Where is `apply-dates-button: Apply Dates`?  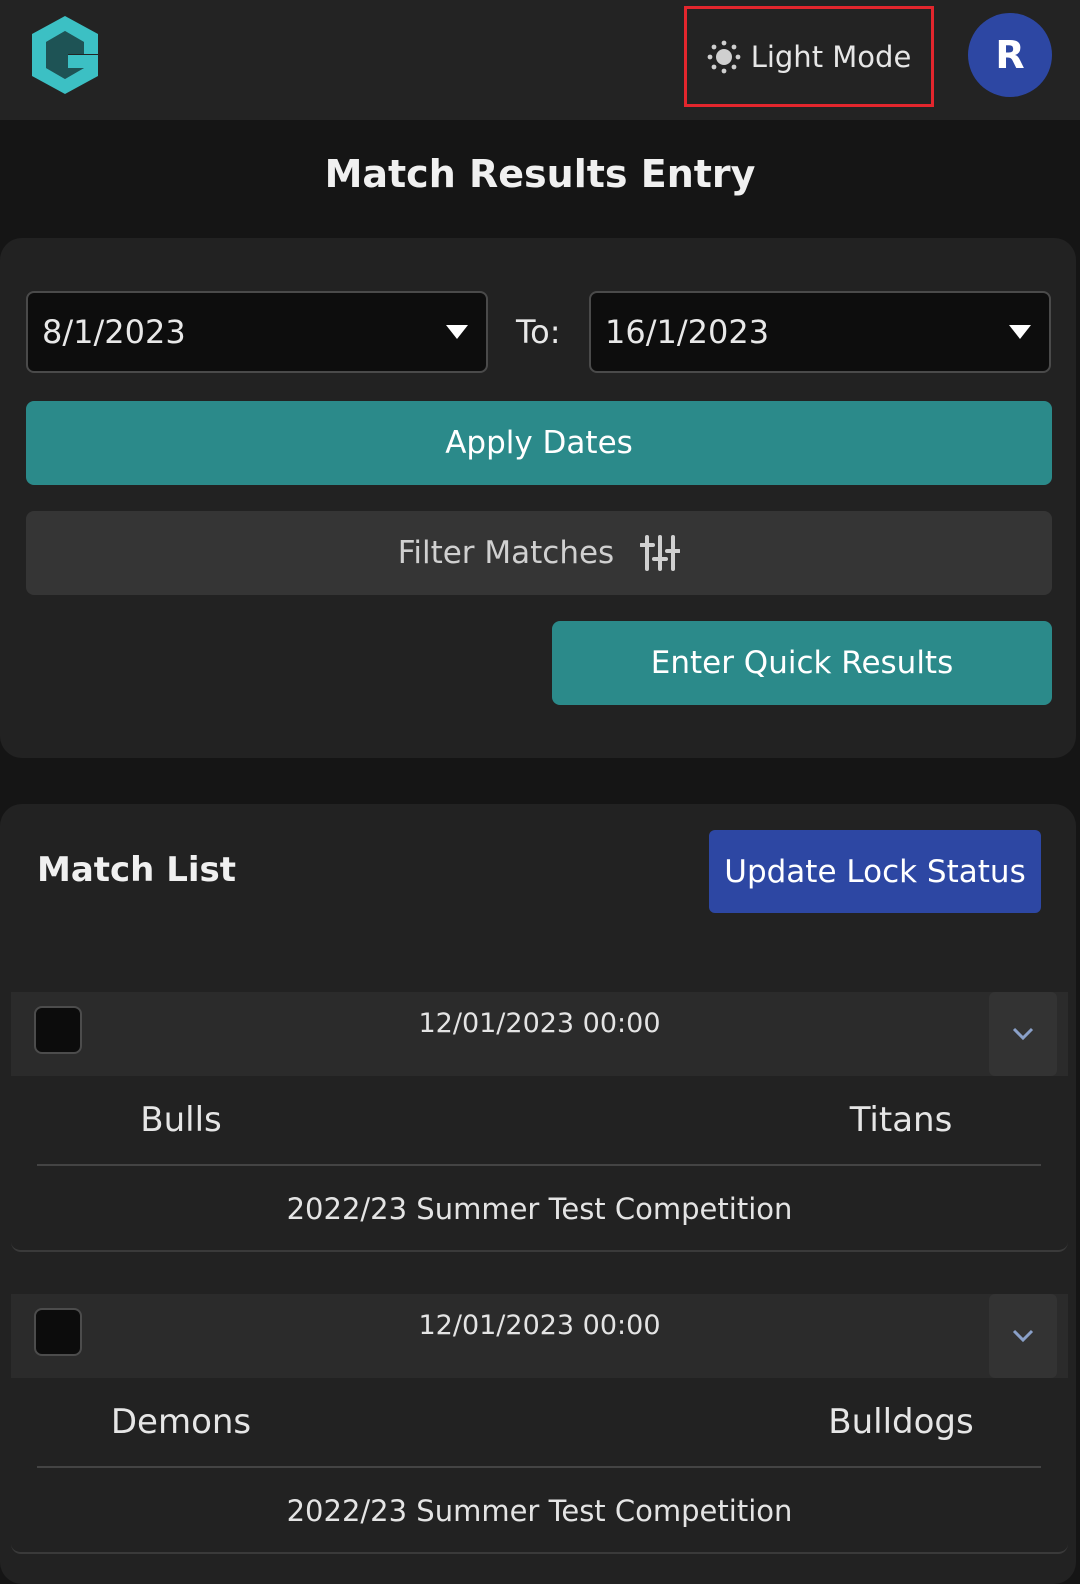 apply-dates-button: Apply Dates is located at coordinates (539, 443).